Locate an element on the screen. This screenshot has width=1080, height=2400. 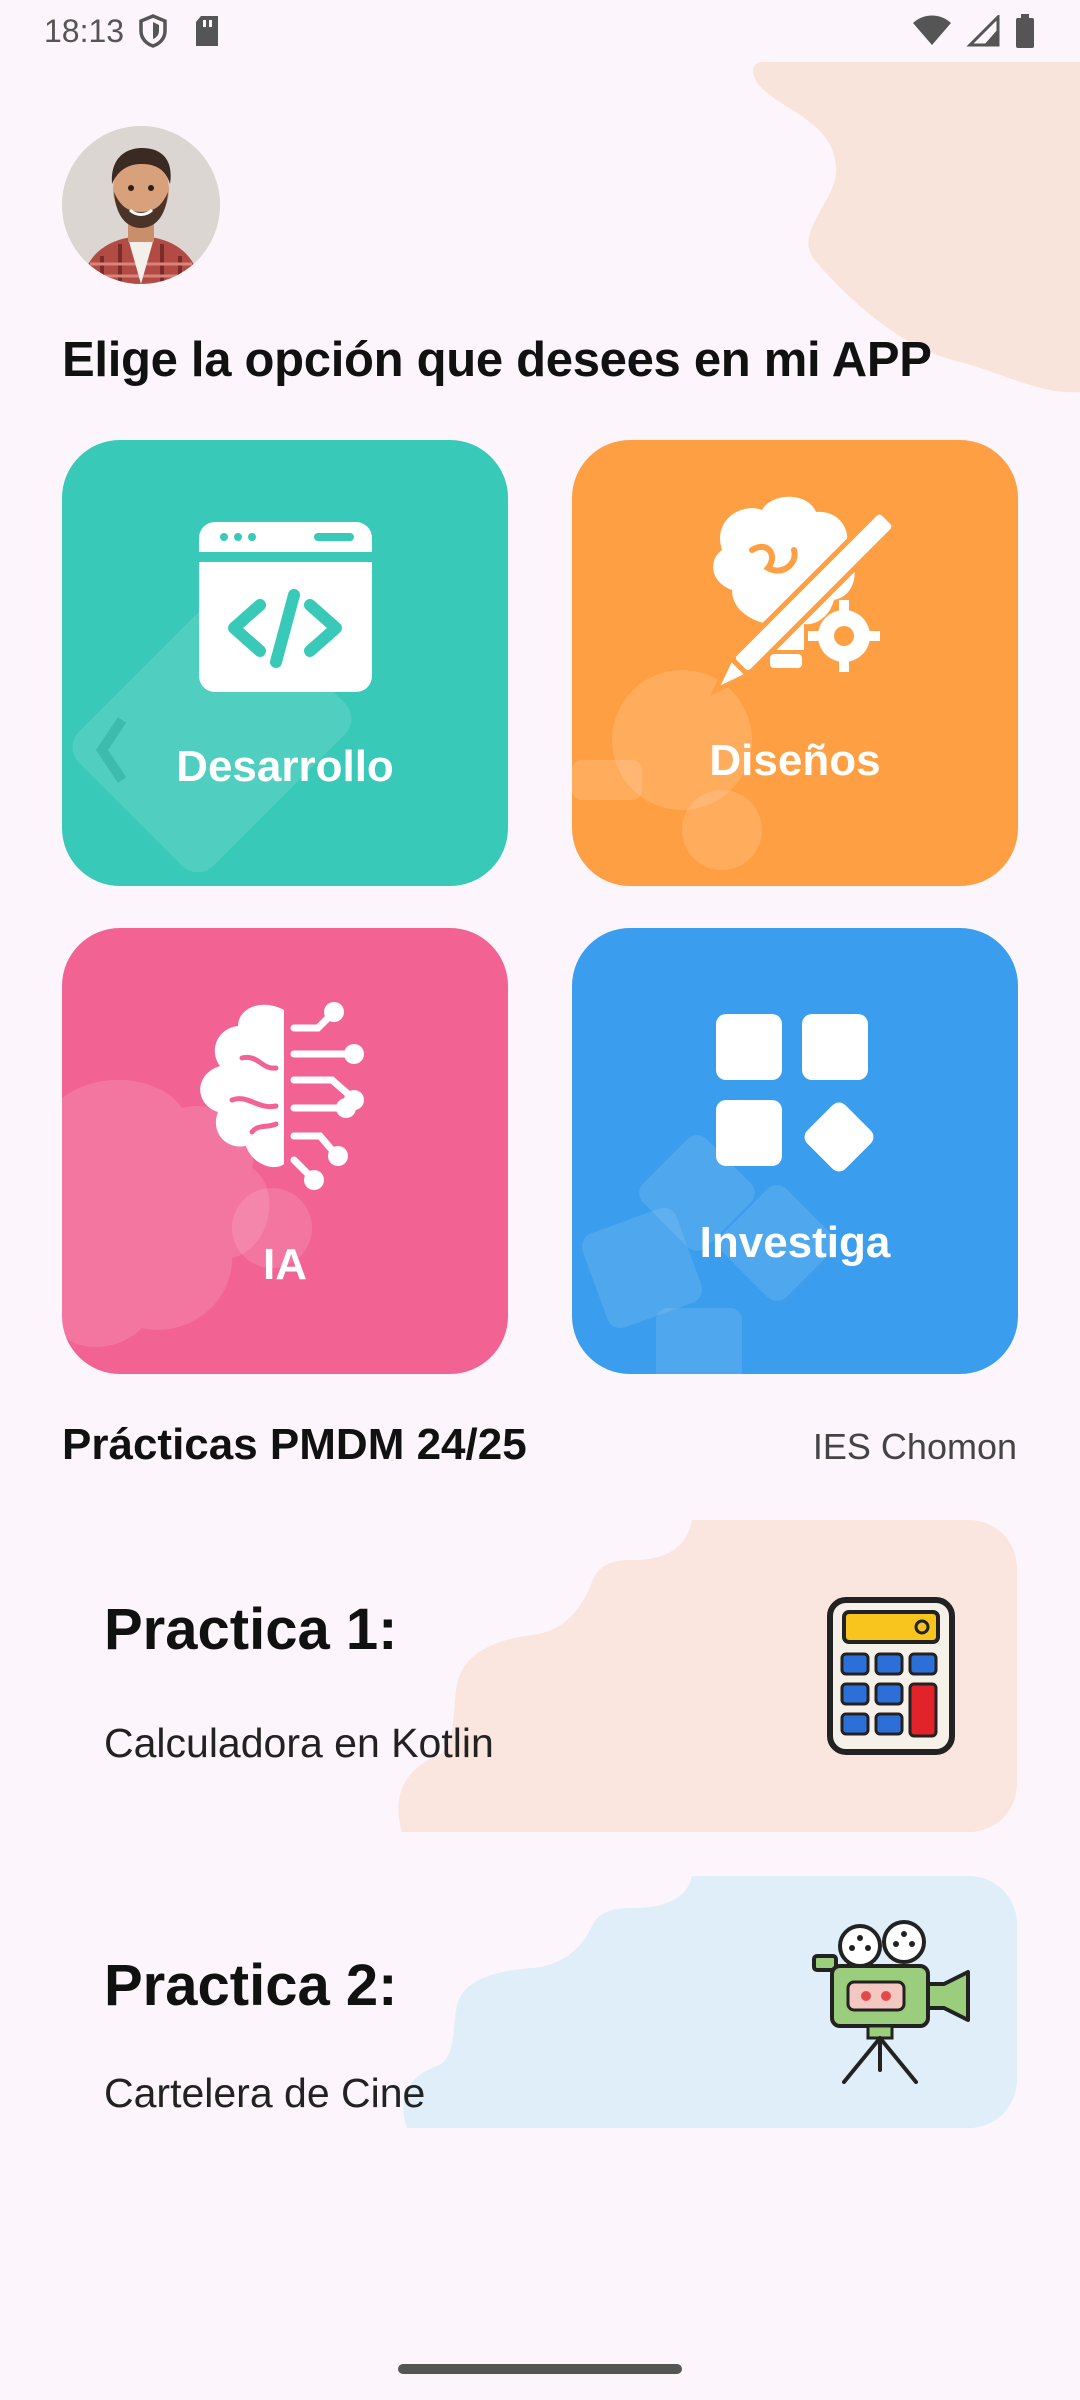
tile-disenos: Diseños is located at coordinates (795, 663).